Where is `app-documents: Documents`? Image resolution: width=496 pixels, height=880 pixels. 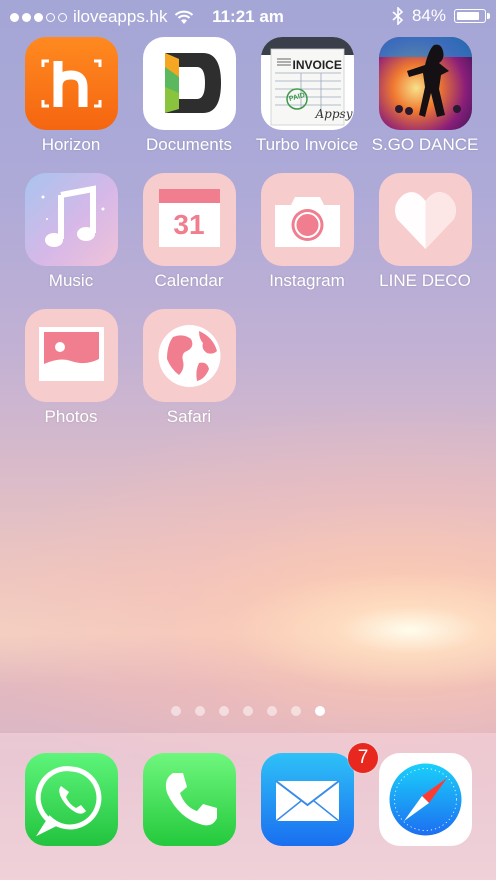 app-documents: Documents is located at coordinates (189, 96).